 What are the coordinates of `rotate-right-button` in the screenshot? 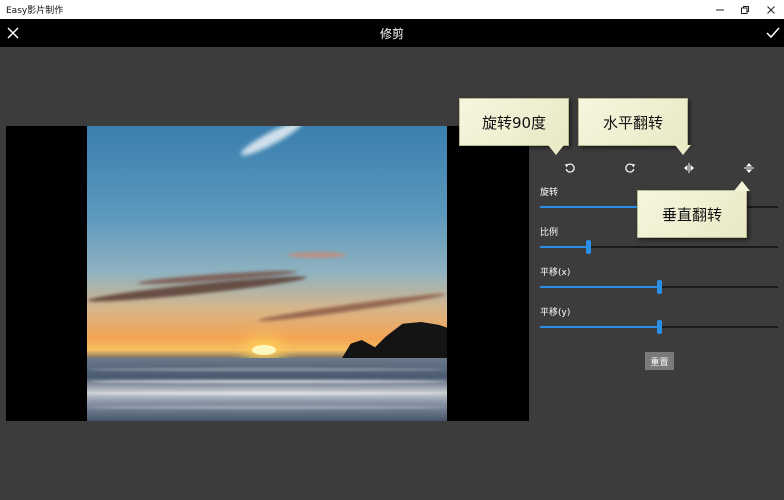 It's located at (630, 168).